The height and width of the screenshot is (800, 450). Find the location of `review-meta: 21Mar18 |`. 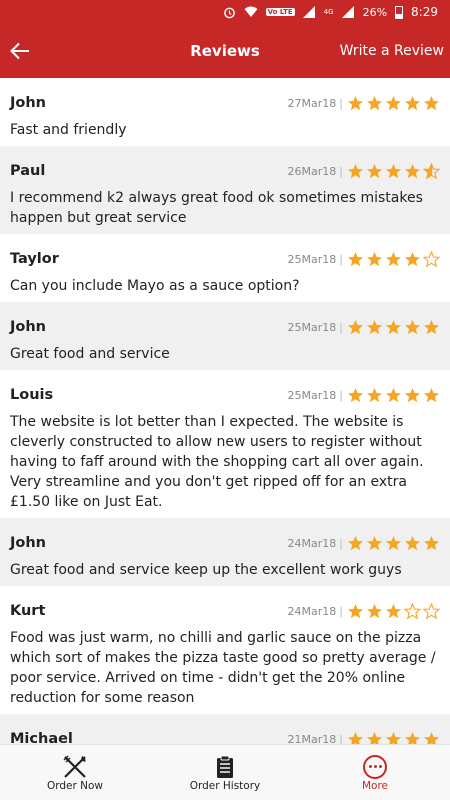

review-meta: 21Mar18 | is located at coordinates (363, 738).